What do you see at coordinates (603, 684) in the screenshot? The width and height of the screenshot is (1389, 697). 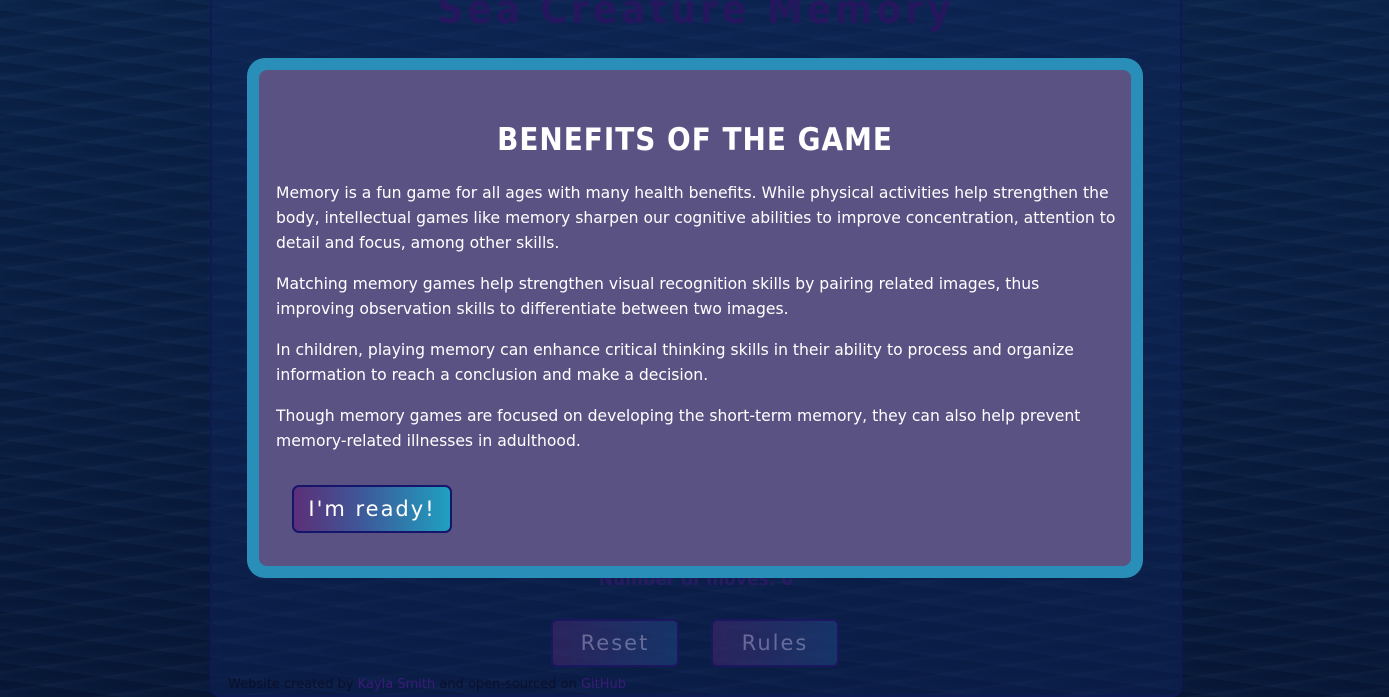 I see `github-link: GitHub` at bounding box center [603, 684].